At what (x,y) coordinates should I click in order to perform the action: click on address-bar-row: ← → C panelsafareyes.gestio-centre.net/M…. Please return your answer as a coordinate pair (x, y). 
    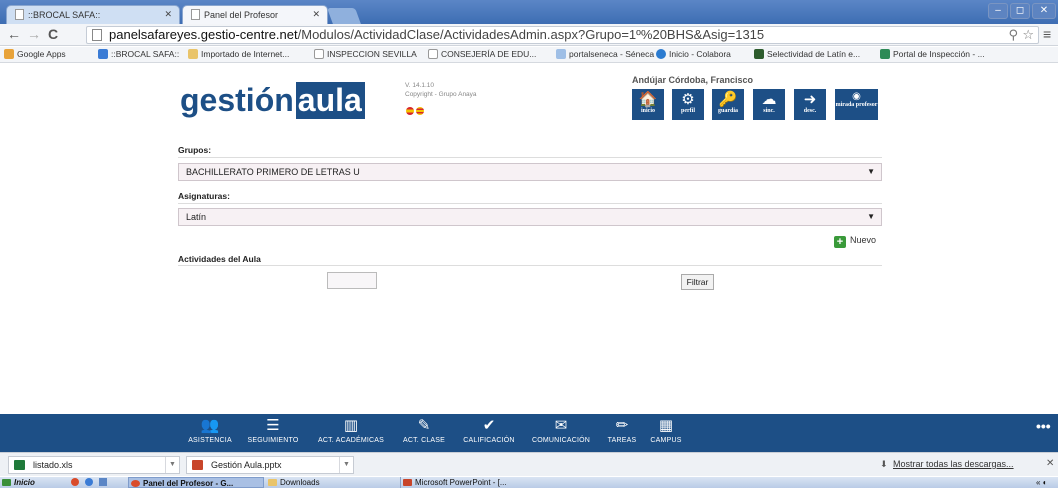
    Looking at the image, I should click on (529, 35).